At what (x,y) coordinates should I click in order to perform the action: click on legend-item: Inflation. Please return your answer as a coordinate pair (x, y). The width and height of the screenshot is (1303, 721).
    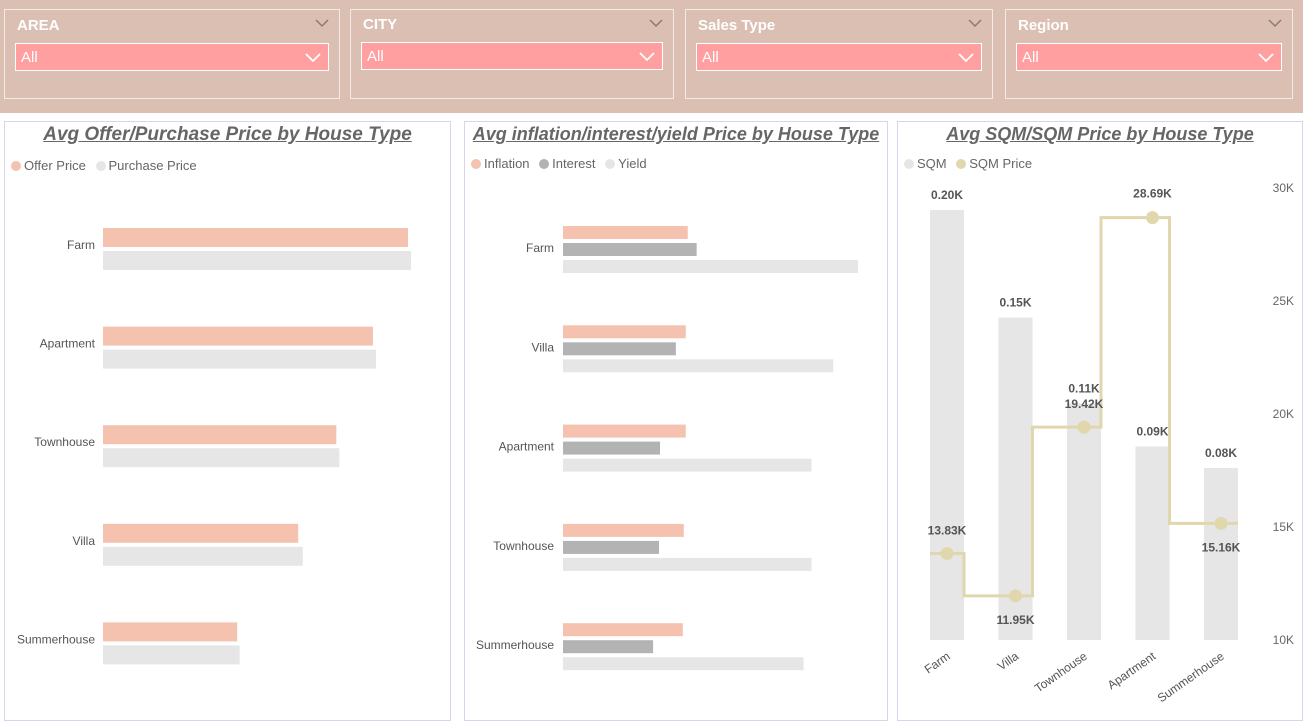
    Looking at the image, I should click on (500, 163).